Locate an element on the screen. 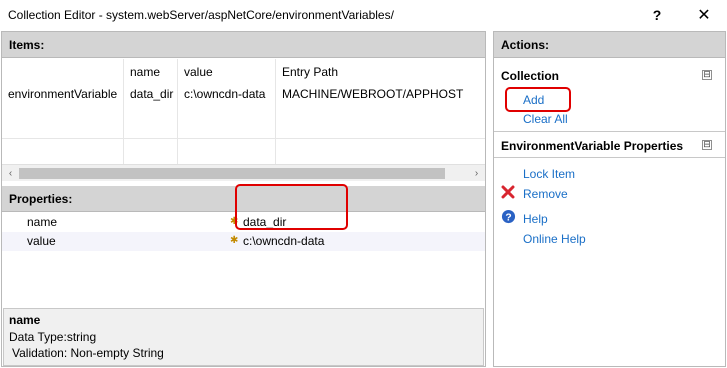  property-label-name: name is located at coordinates (42, 222).